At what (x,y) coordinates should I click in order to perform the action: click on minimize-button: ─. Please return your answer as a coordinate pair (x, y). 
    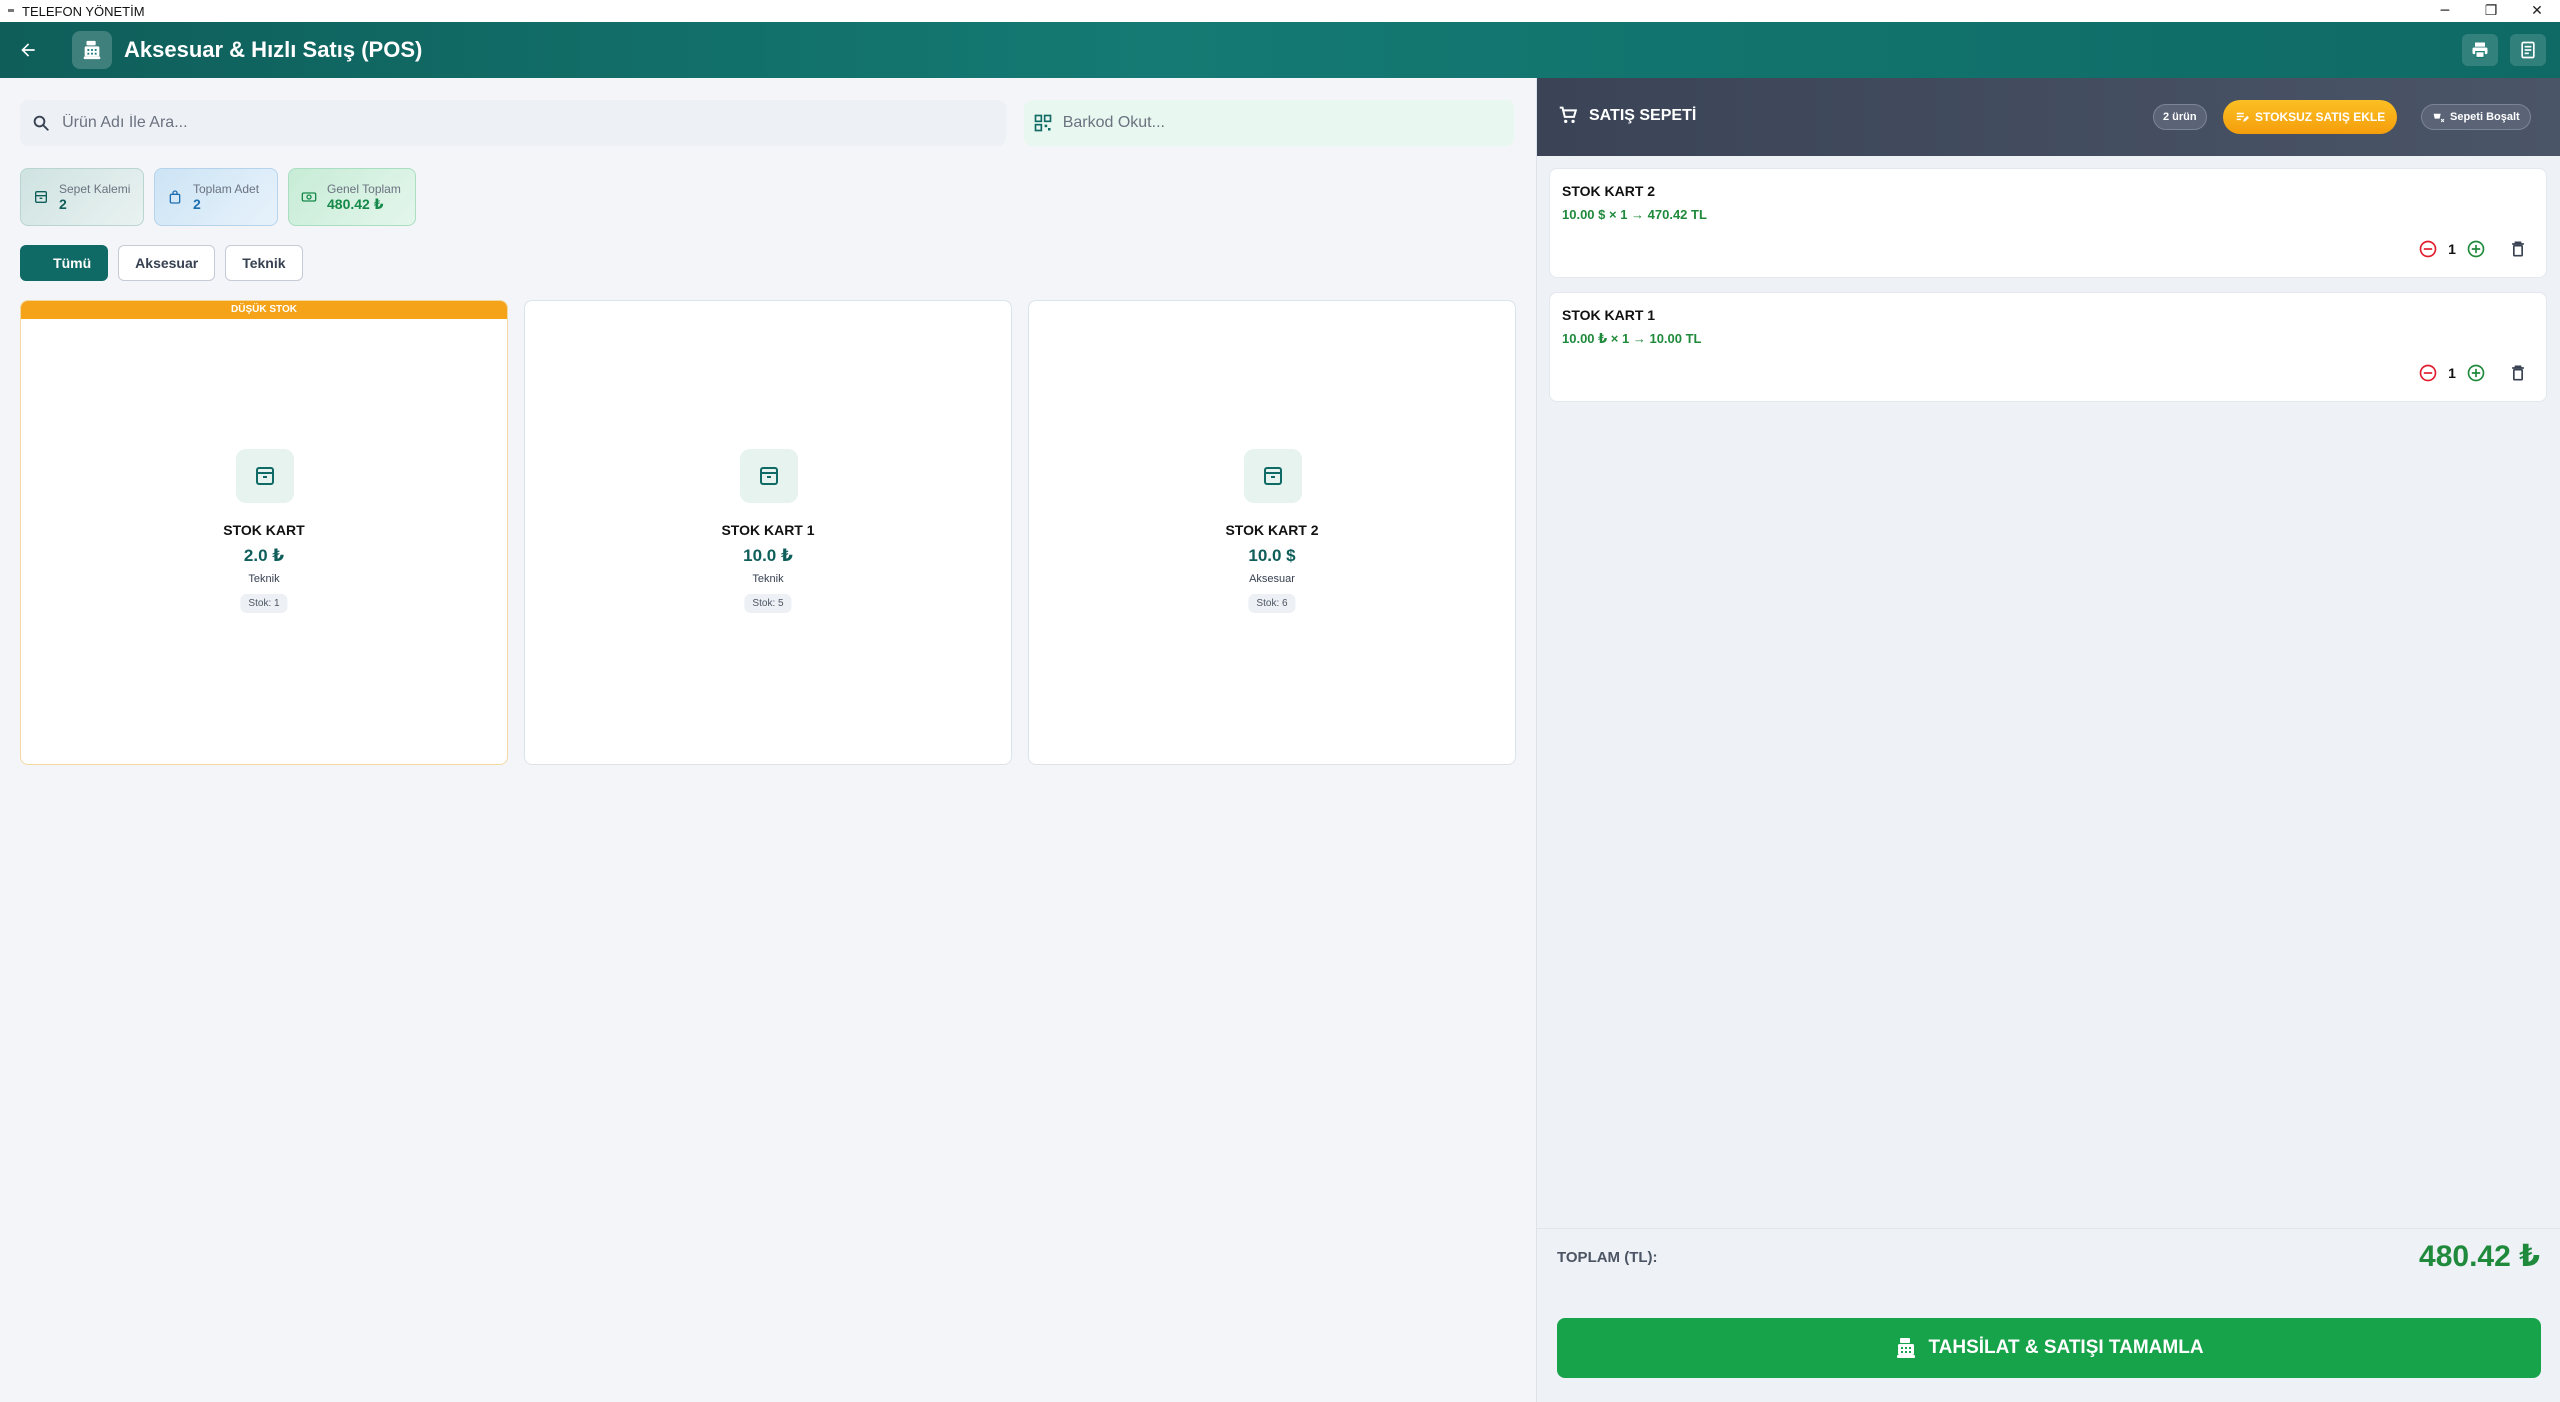
    Looking at the image, I should click on (2445, 11).